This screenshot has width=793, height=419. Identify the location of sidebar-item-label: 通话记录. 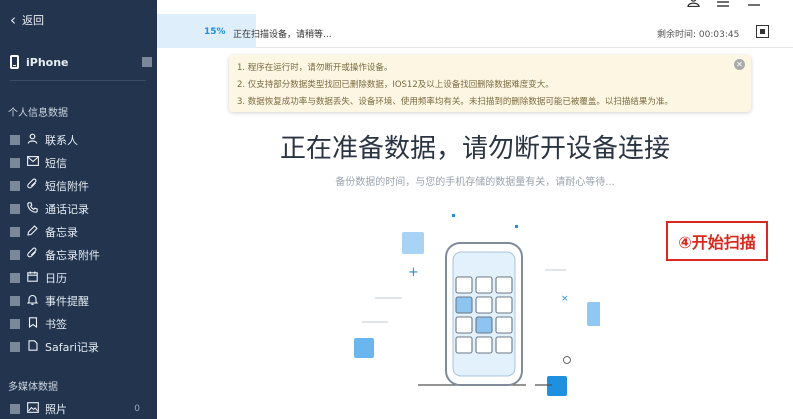
(67, 209).